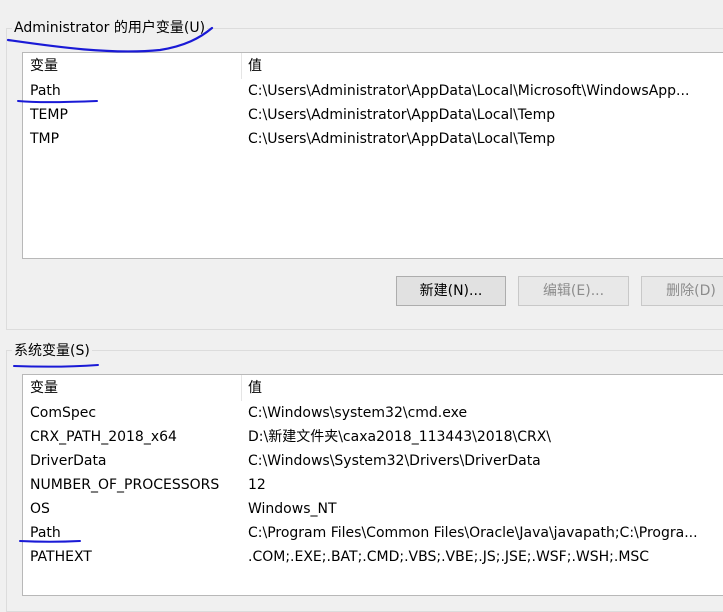  Describe the element at coordinates (110, 28) in the screenshot. I see `user-variables-title: Administrator 的用户变量(U)` at that location.